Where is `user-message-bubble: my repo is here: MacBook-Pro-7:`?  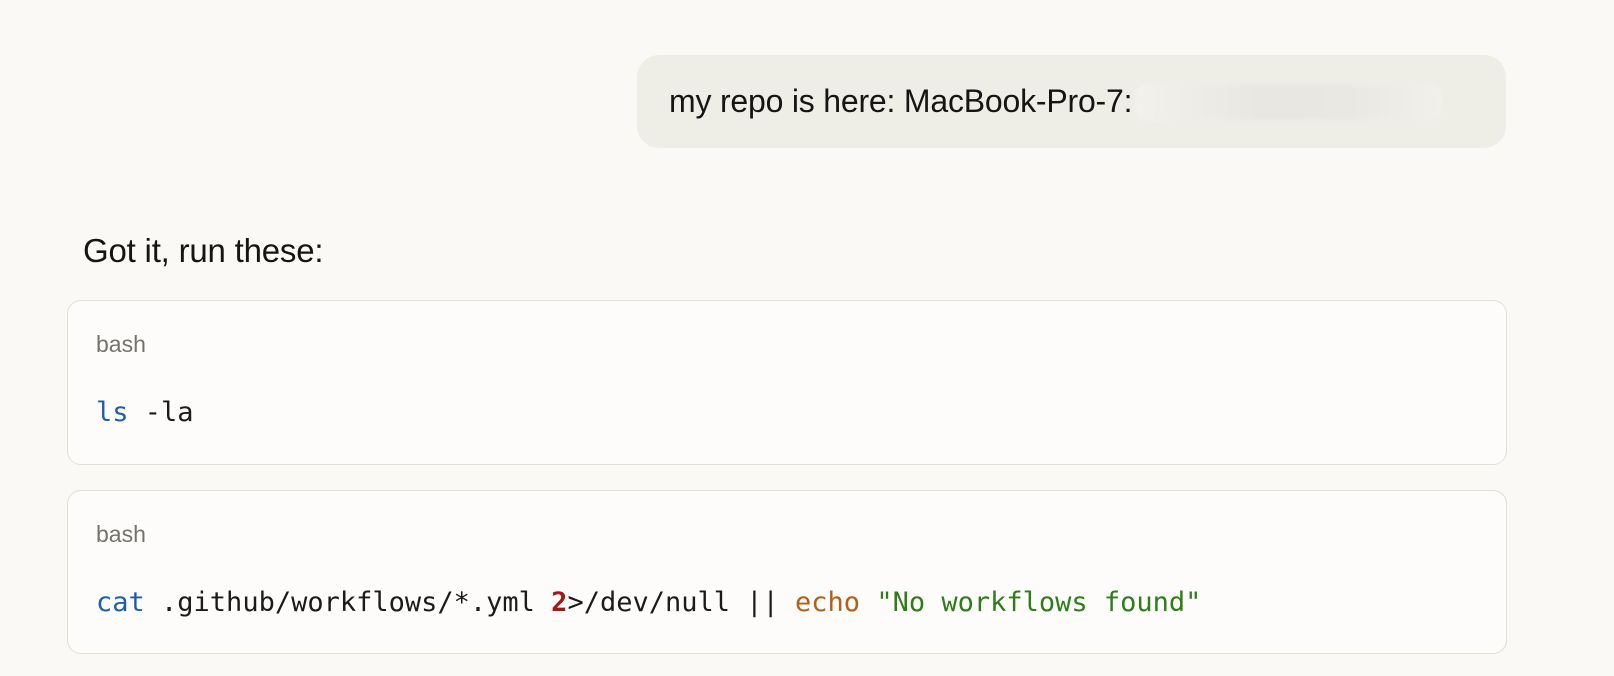
user-message-bubble: my repo is here: MacBook-Pro-7: is located at coordinates (1071, 101).